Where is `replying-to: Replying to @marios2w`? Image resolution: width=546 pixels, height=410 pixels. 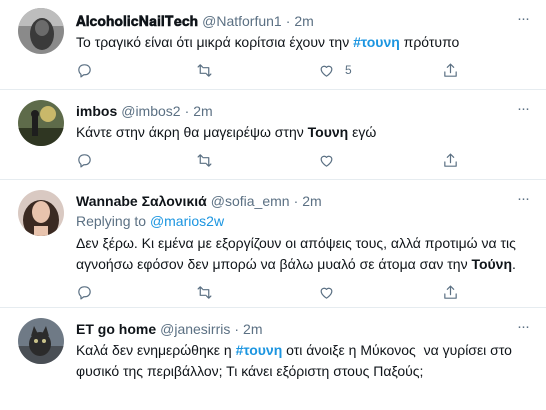 replying-to: Replying to @marios2w is located at coordinates (150, 221).